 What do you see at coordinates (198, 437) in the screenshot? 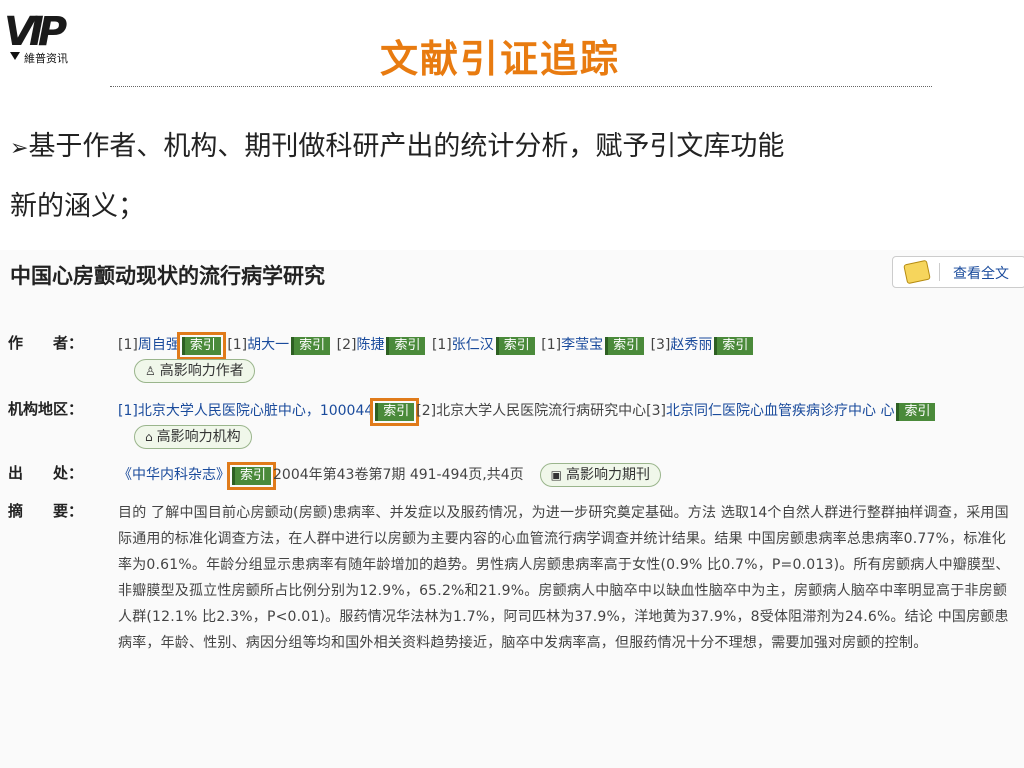
I see `high-impact-org-label: 高影响力机构` at bounding box center [198, 437].